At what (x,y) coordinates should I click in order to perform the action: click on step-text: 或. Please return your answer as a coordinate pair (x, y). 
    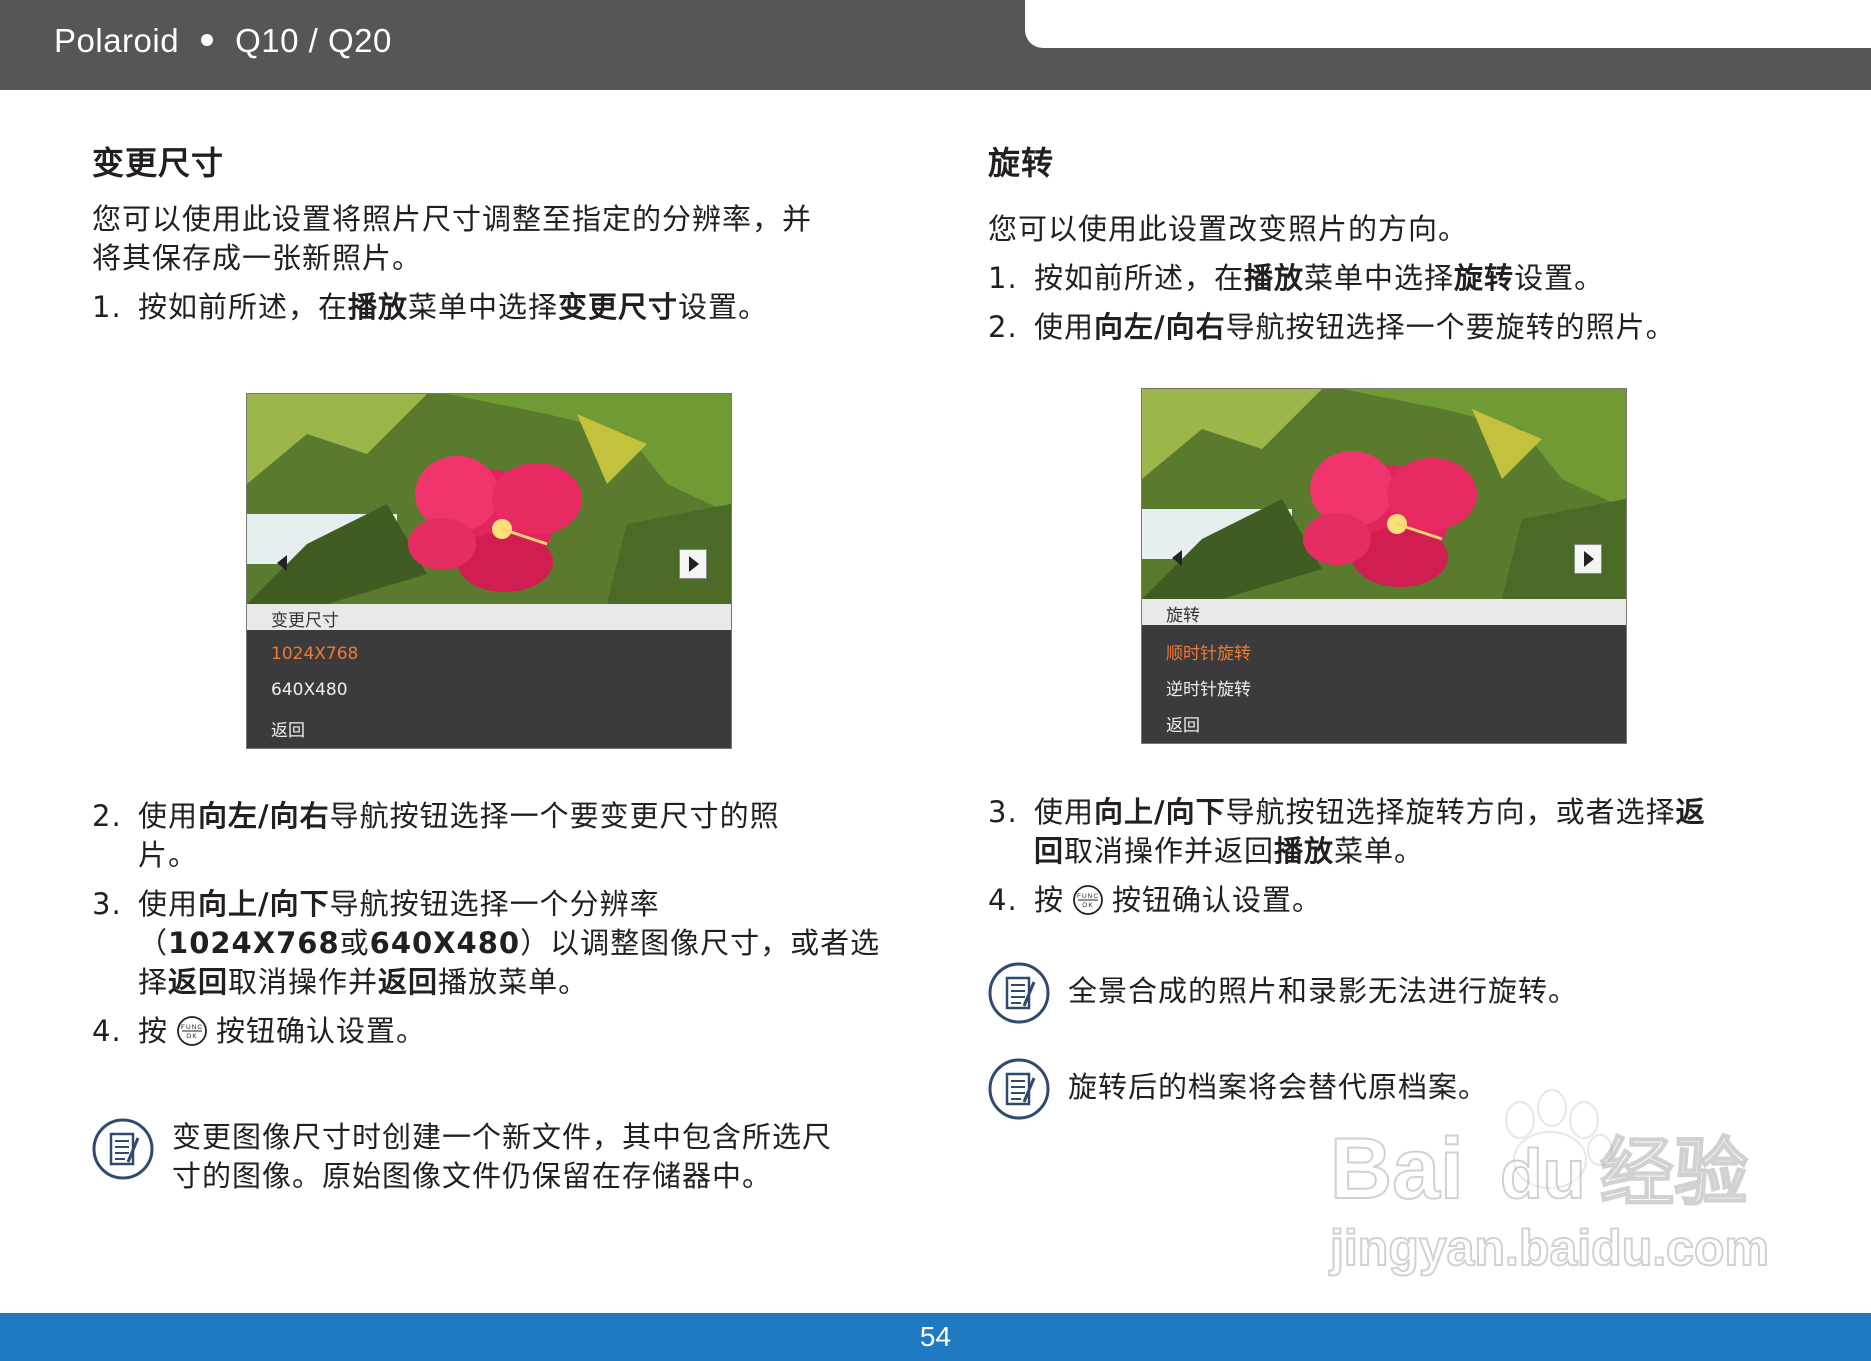
    Looking at the image, I should click on (354, 943).